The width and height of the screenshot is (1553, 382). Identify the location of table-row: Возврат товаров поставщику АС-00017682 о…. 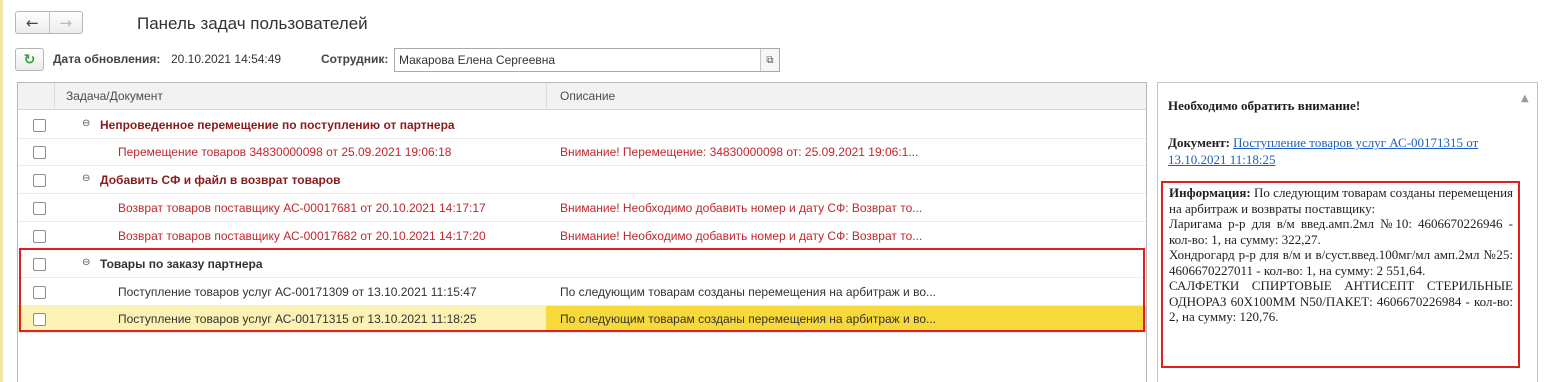
(582, 236).